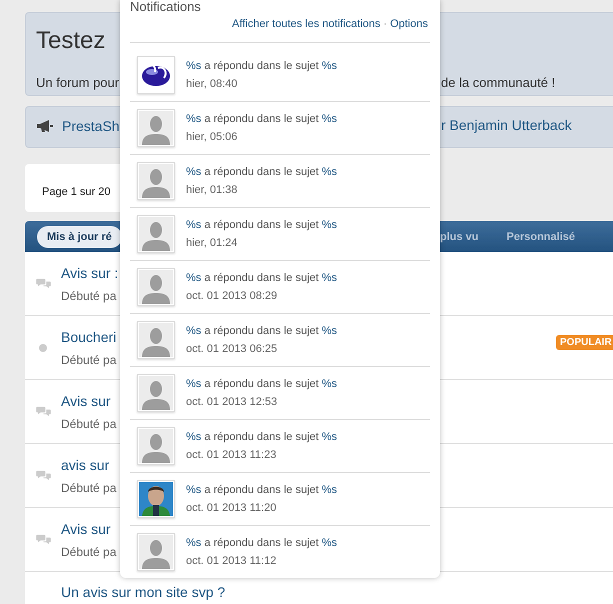 The width and height of the screenshot is (613, 604). Describe the element at coordinates (79, 237) in the screenshot. I see `sort-tab: Mis à jour ré` at that location.